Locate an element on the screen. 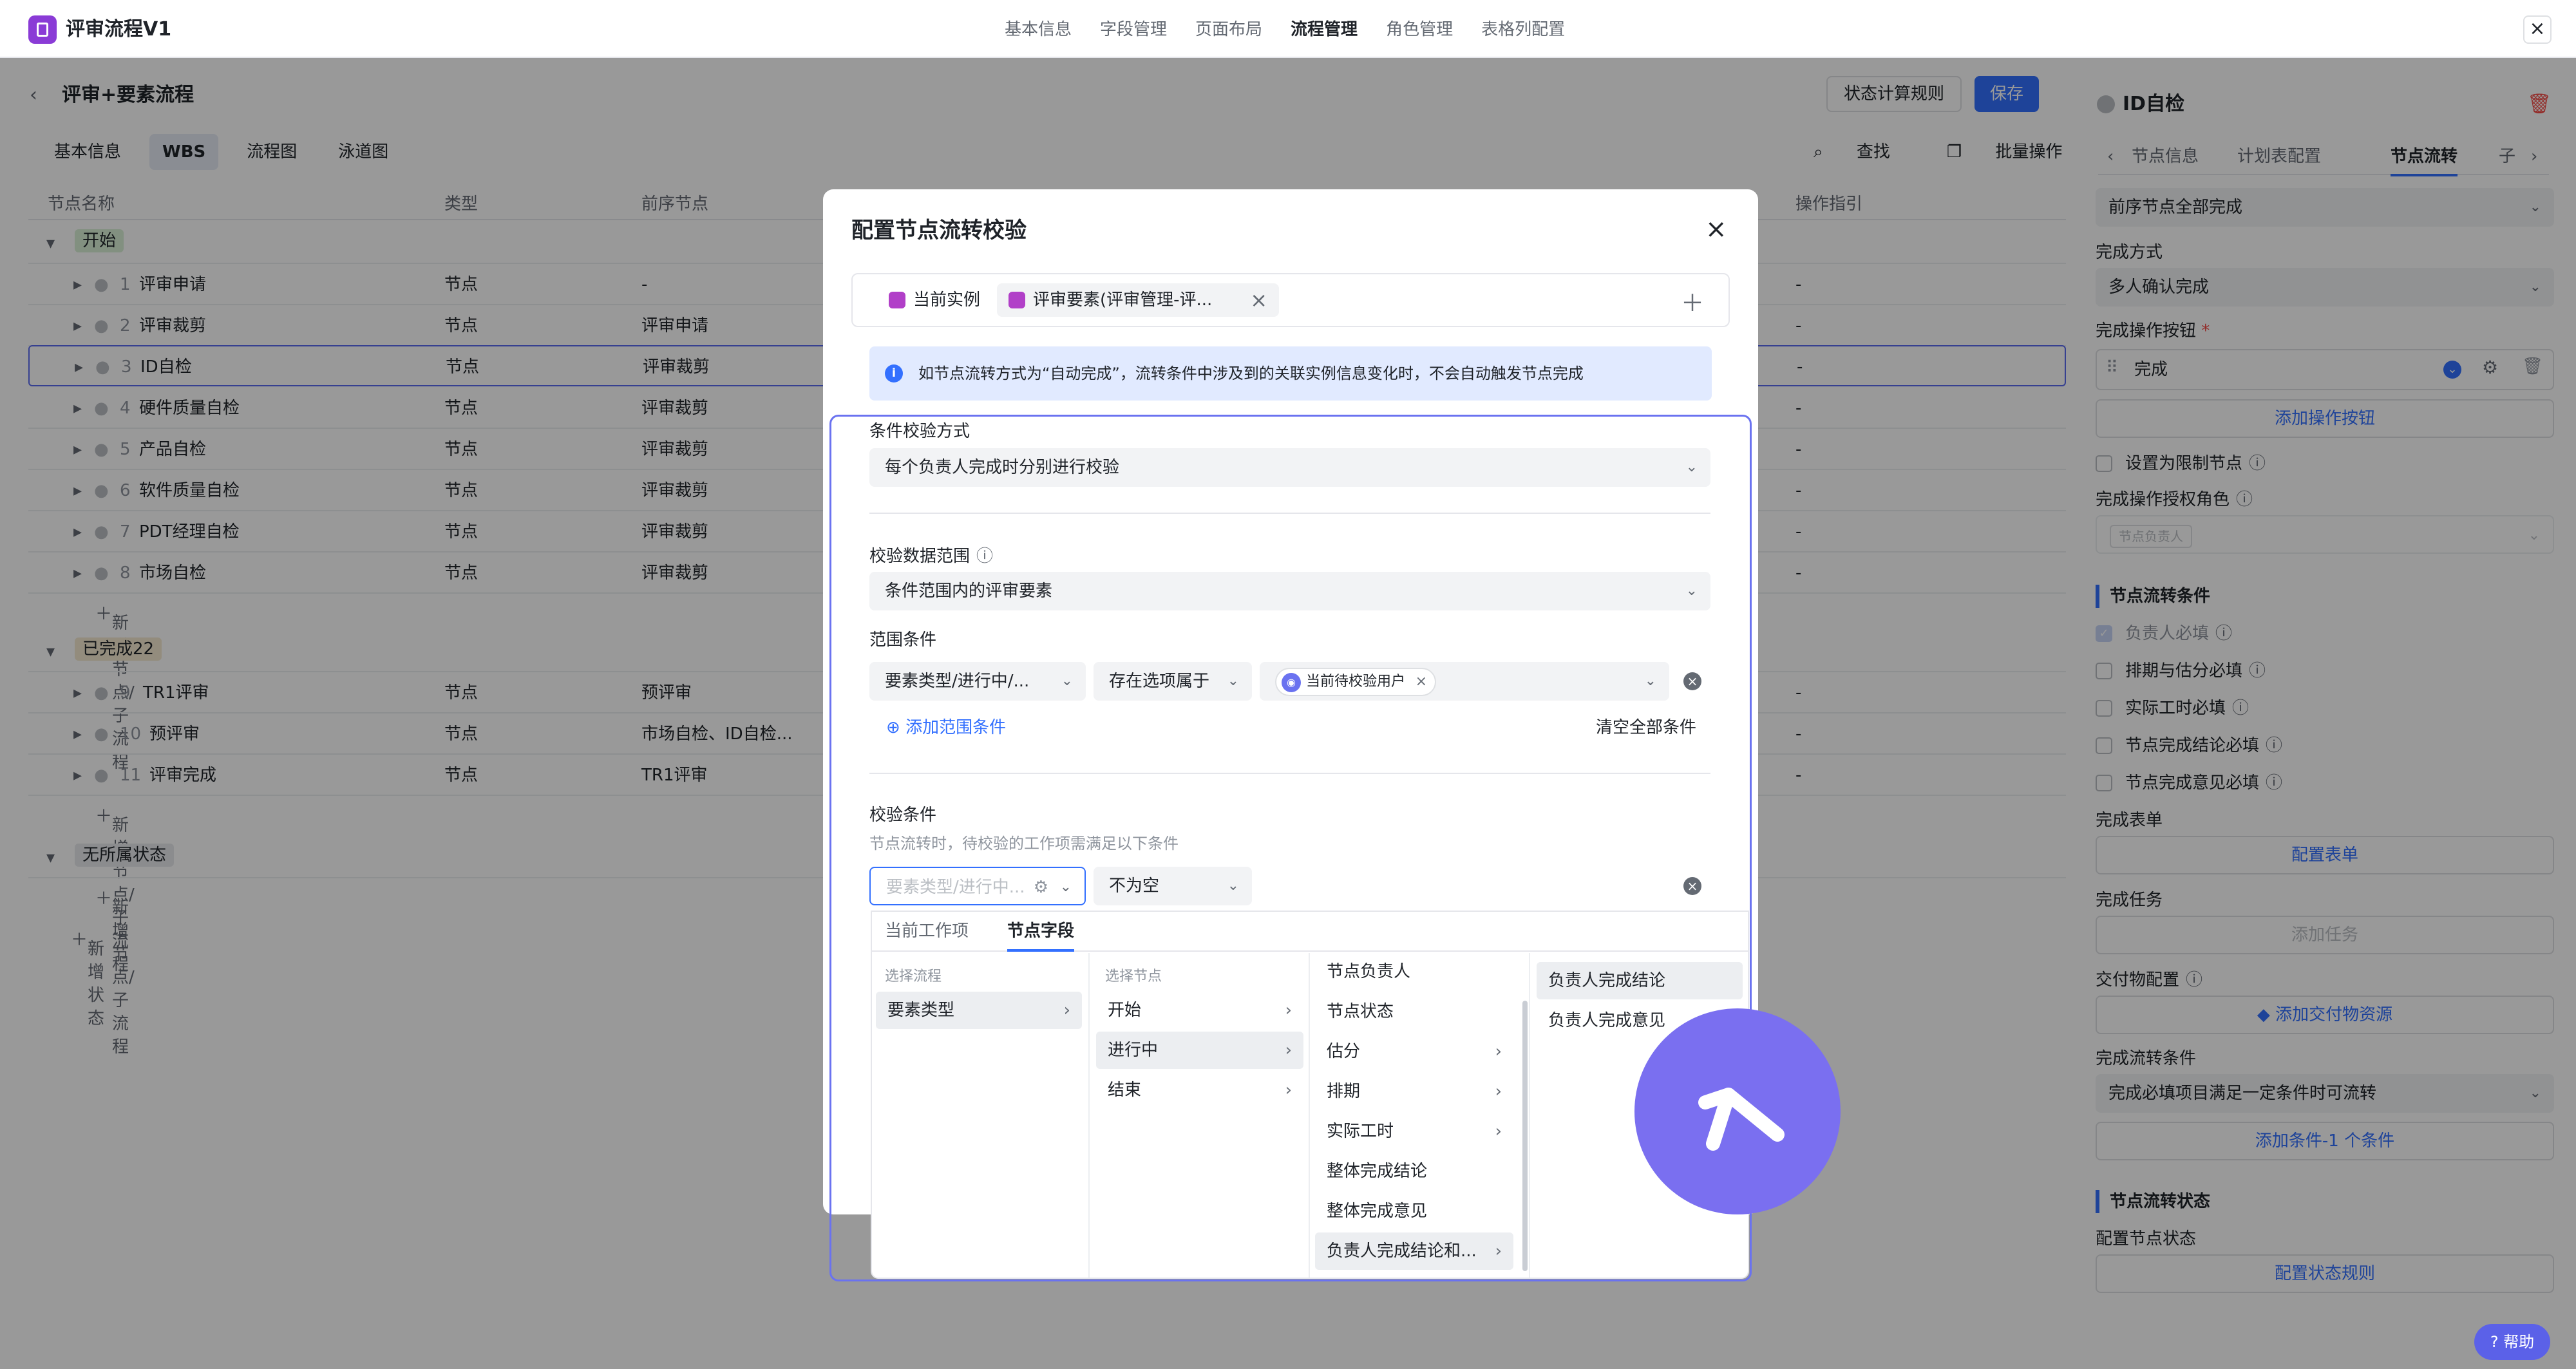 The height and width of the screenshot is (1369, 2576). node-option: 进行中 › is located at coordinates (1199, 1050).